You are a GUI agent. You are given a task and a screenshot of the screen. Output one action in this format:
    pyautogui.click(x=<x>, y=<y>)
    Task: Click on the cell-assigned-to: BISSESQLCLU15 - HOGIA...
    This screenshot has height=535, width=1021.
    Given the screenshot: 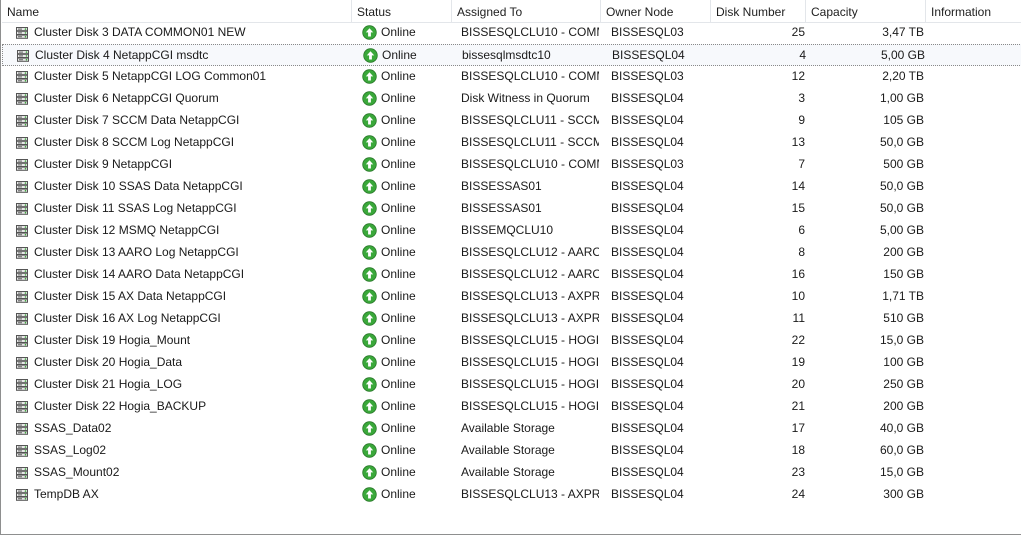 What is the action you would take?
    pyautogui.click(x=530, y=340)
    